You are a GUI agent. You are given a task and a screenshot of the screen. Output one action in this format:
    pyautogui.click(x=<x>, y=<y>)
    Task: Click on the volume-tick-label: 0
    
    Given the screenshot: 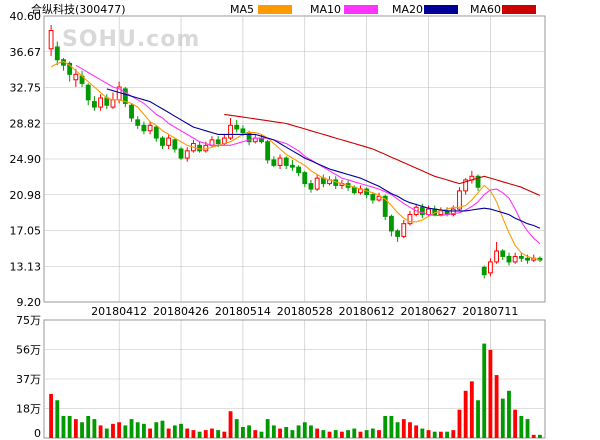 What is the action you would take?
    pyautogui.click(x=37, y=433)
    